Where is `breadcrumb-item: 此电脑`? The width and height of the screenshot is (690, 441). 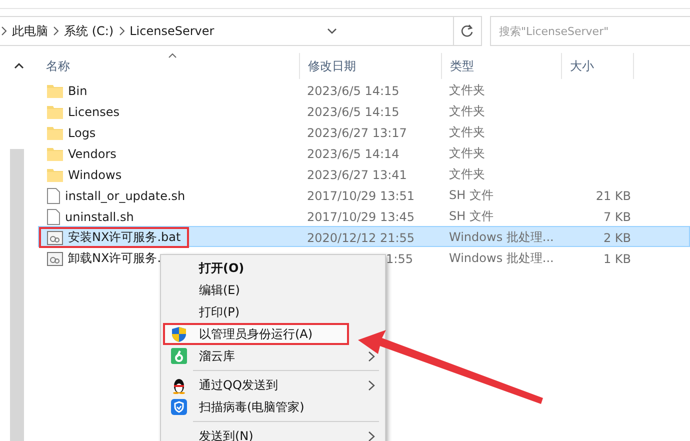
breadcrumb-item: 此电脑 is located at coordinates (30, 31).